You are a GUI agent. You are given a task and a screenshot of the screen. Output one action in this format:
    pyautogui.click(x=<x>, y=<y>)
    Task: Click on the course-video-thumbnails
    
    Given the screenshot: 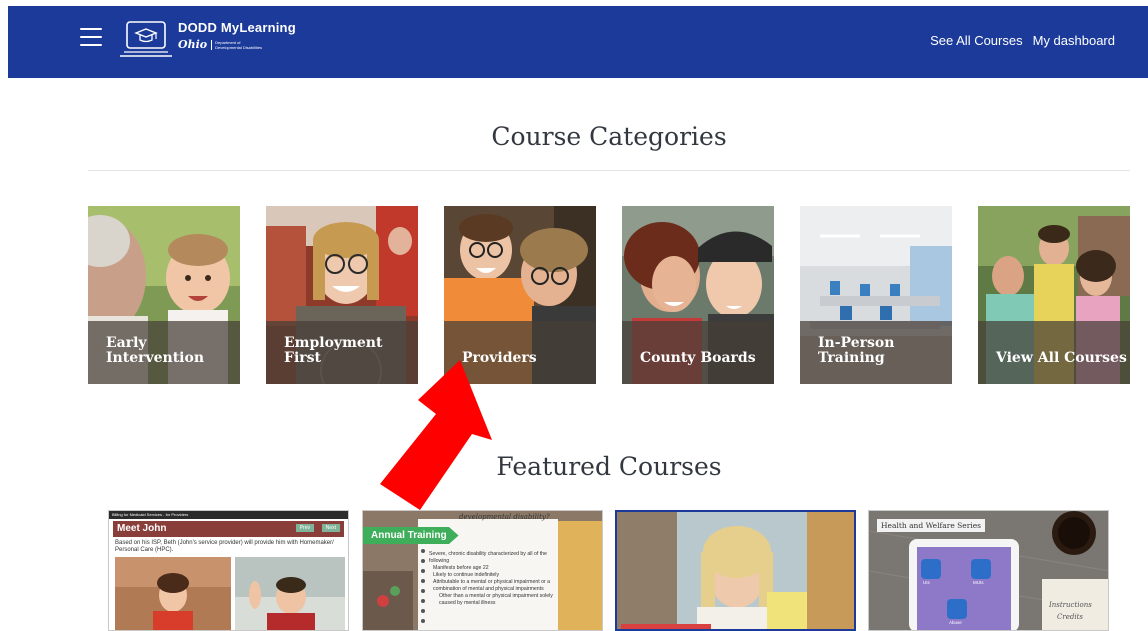 What is the action you would take?
    pyautogui.click(x=230, y=593)
    